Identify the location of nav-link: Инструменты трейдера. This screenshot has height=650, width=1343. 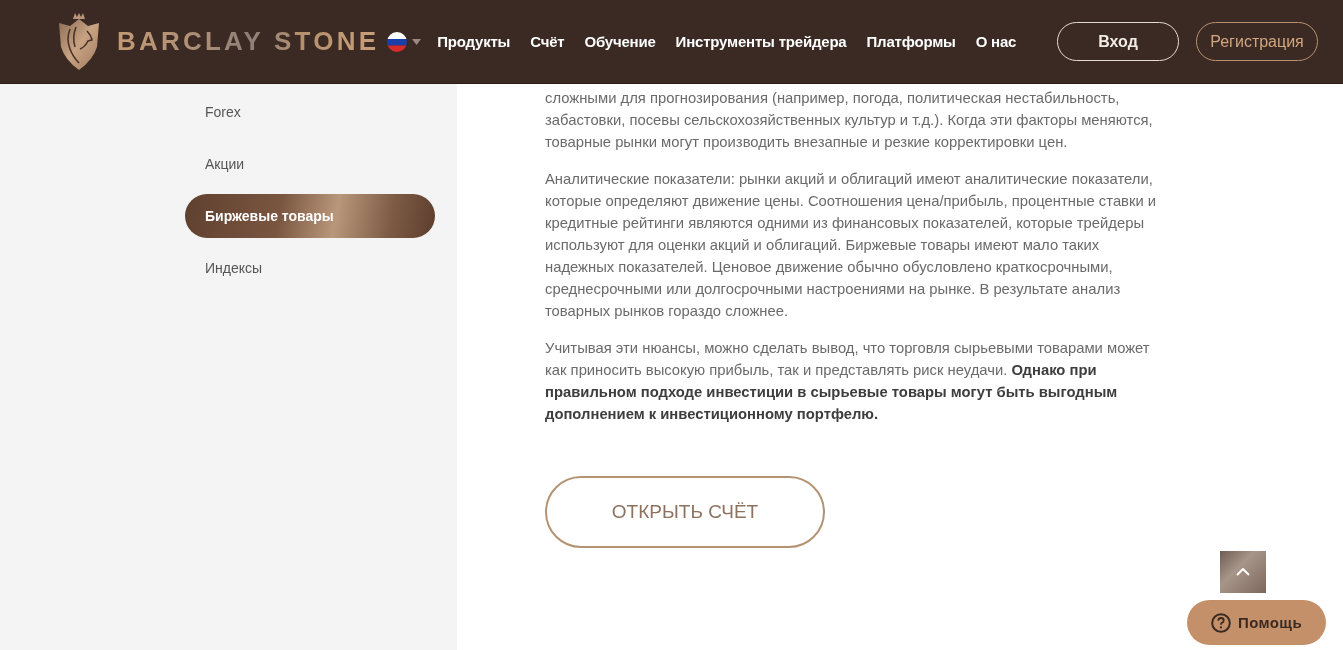
(761, 41).